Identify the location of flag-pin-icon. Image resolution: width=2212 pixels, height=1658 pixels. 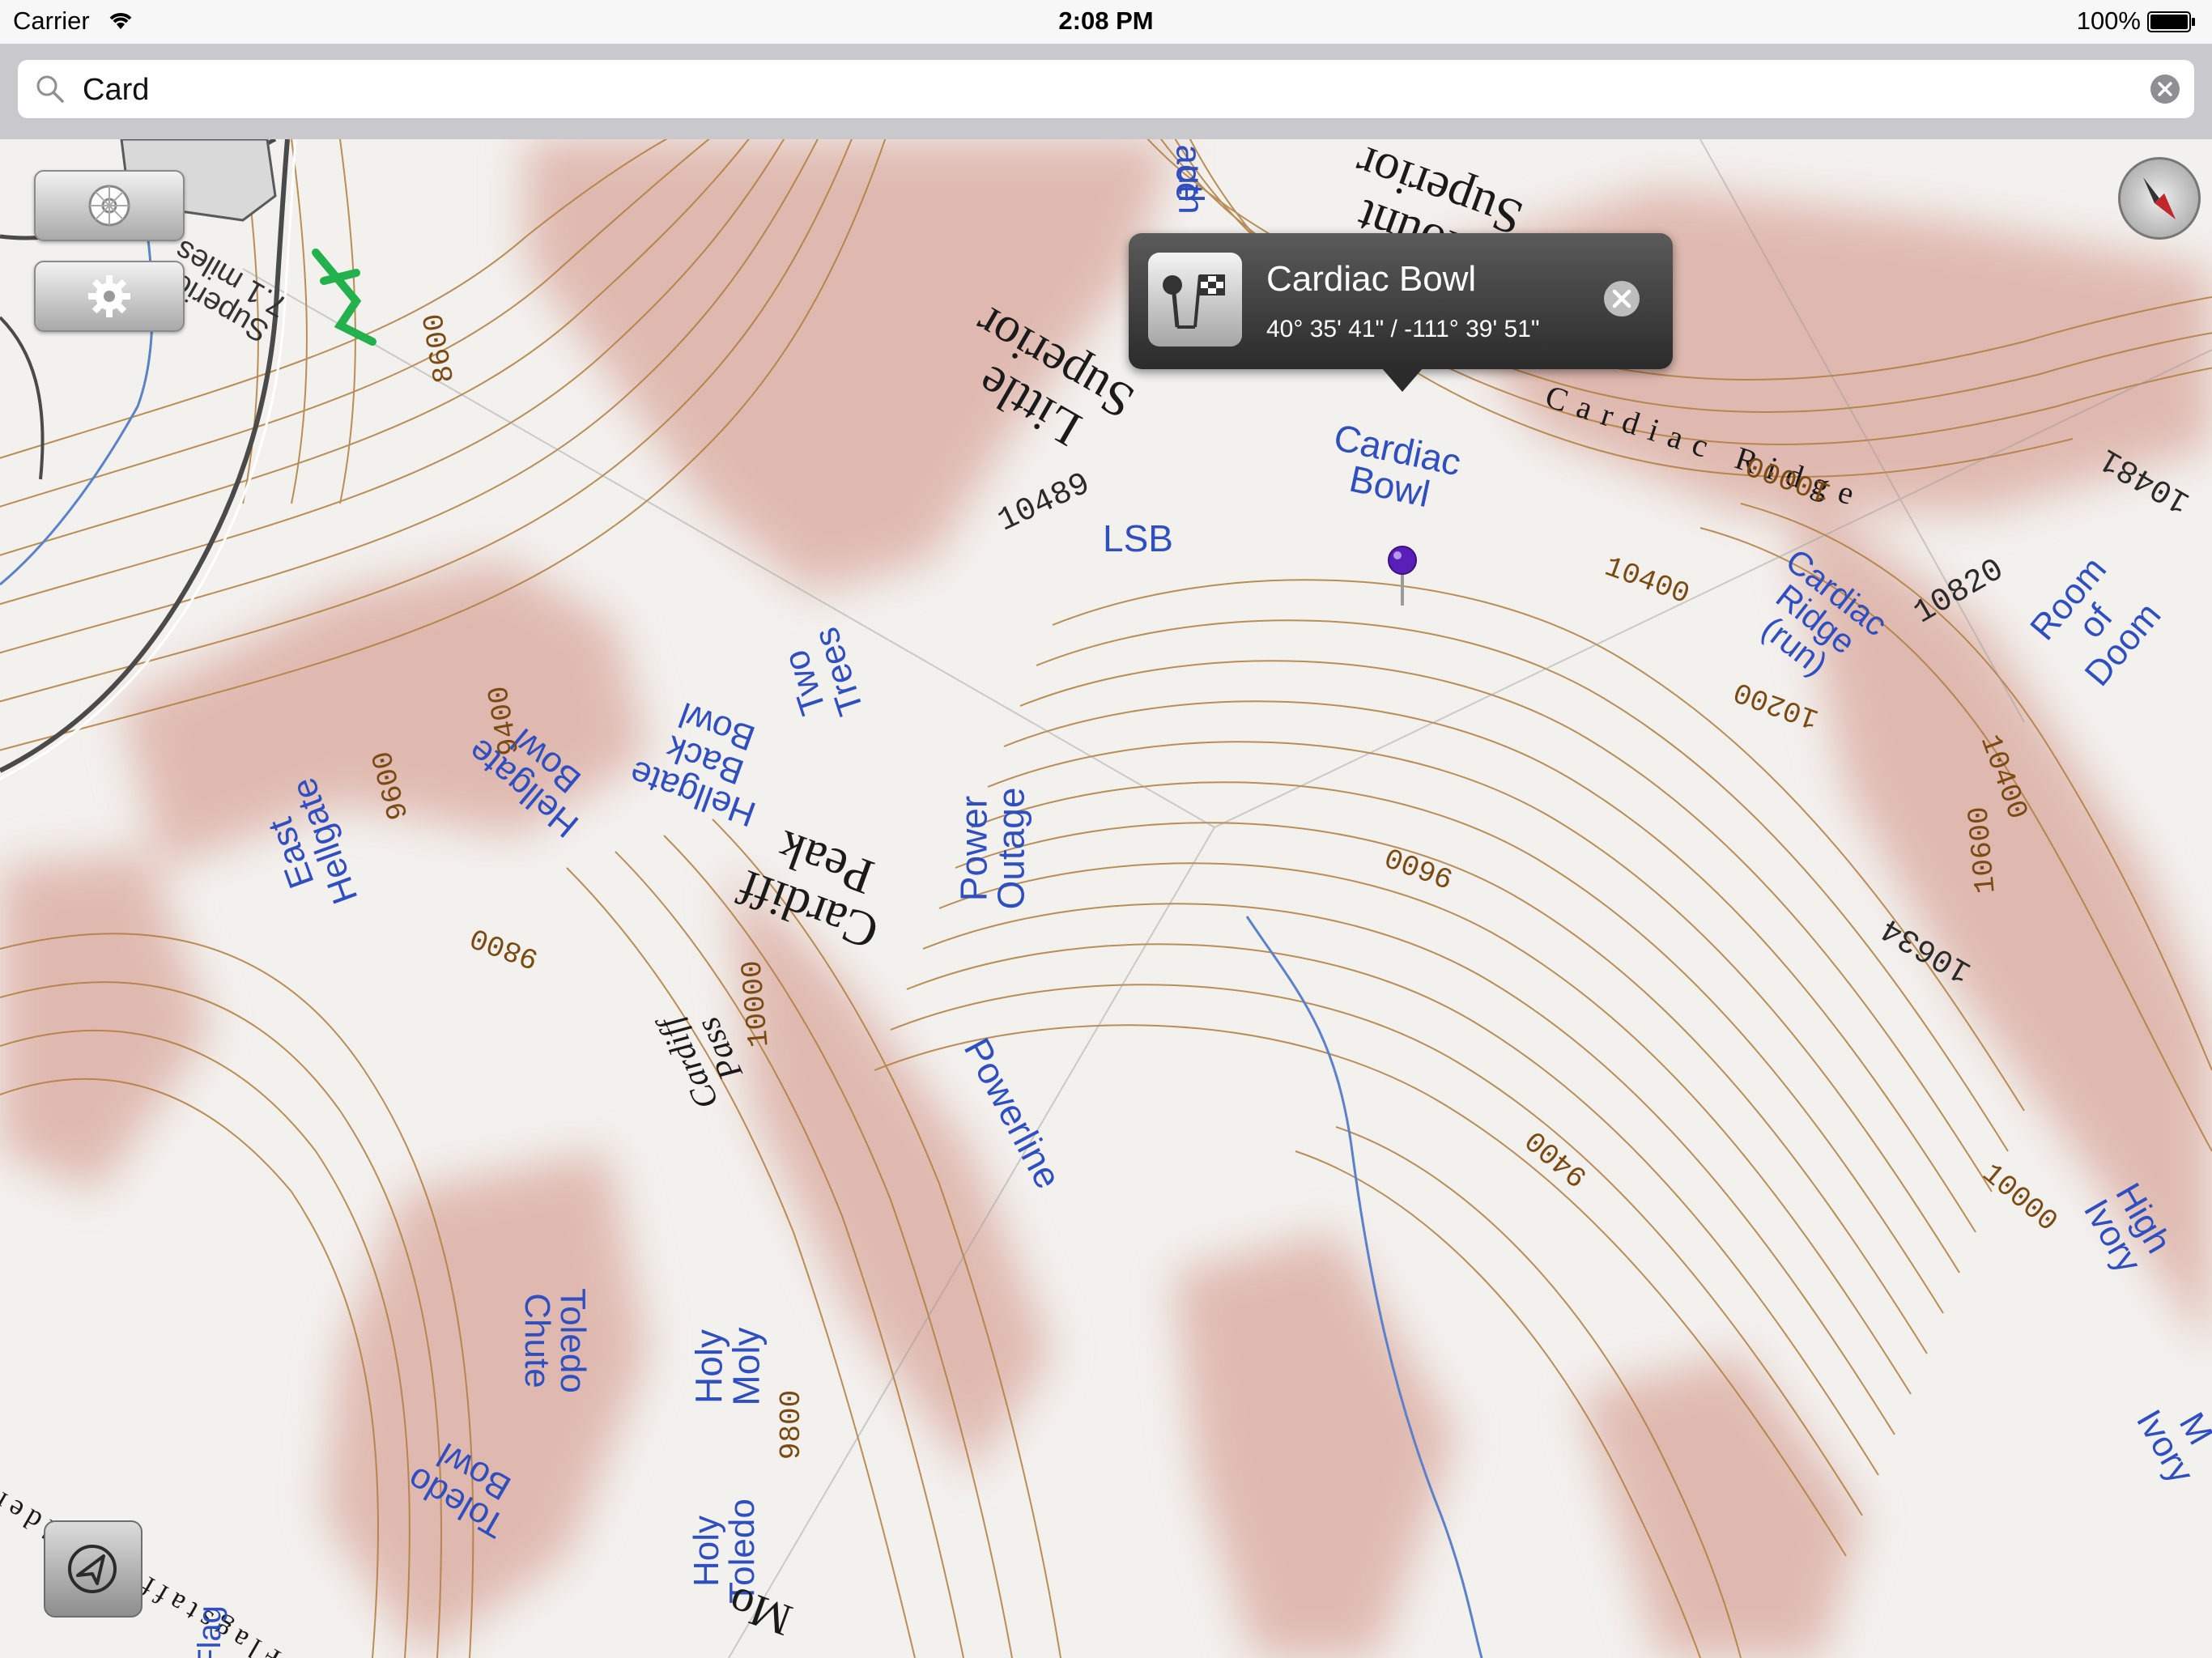
(1194, 301).